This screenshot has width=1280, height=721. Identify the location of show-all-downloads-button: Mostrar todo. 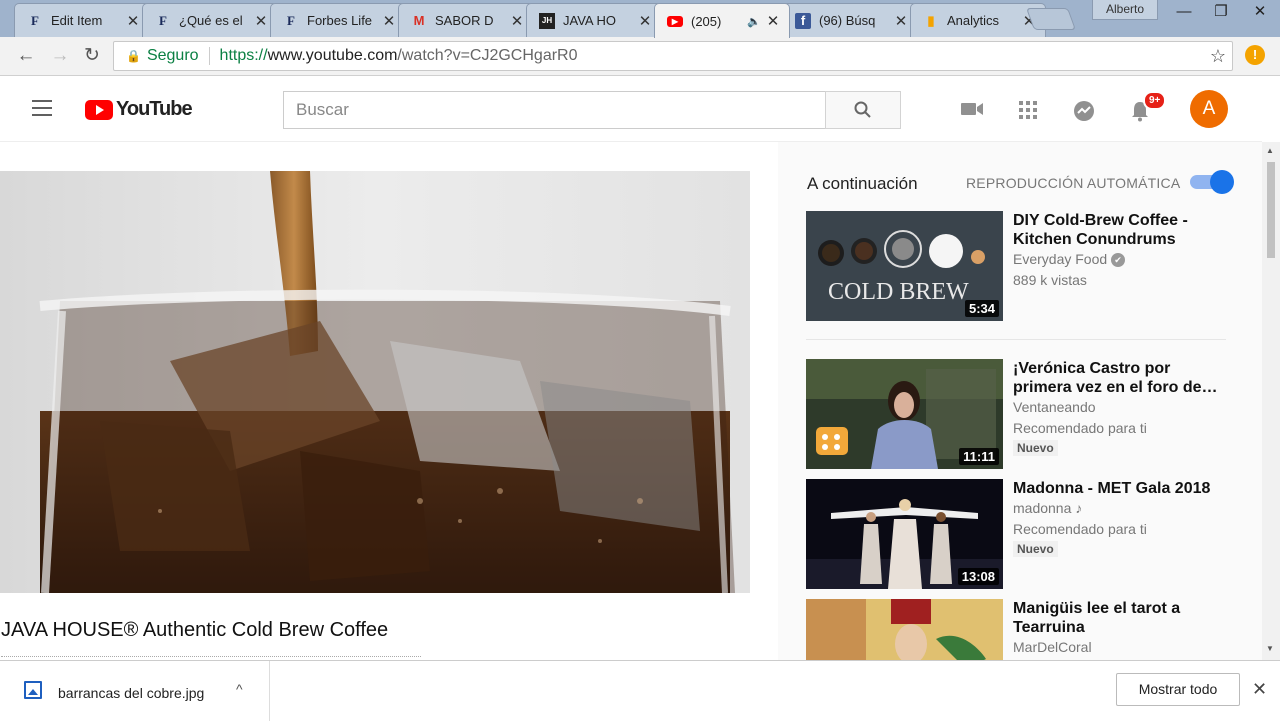
(1178, 689).